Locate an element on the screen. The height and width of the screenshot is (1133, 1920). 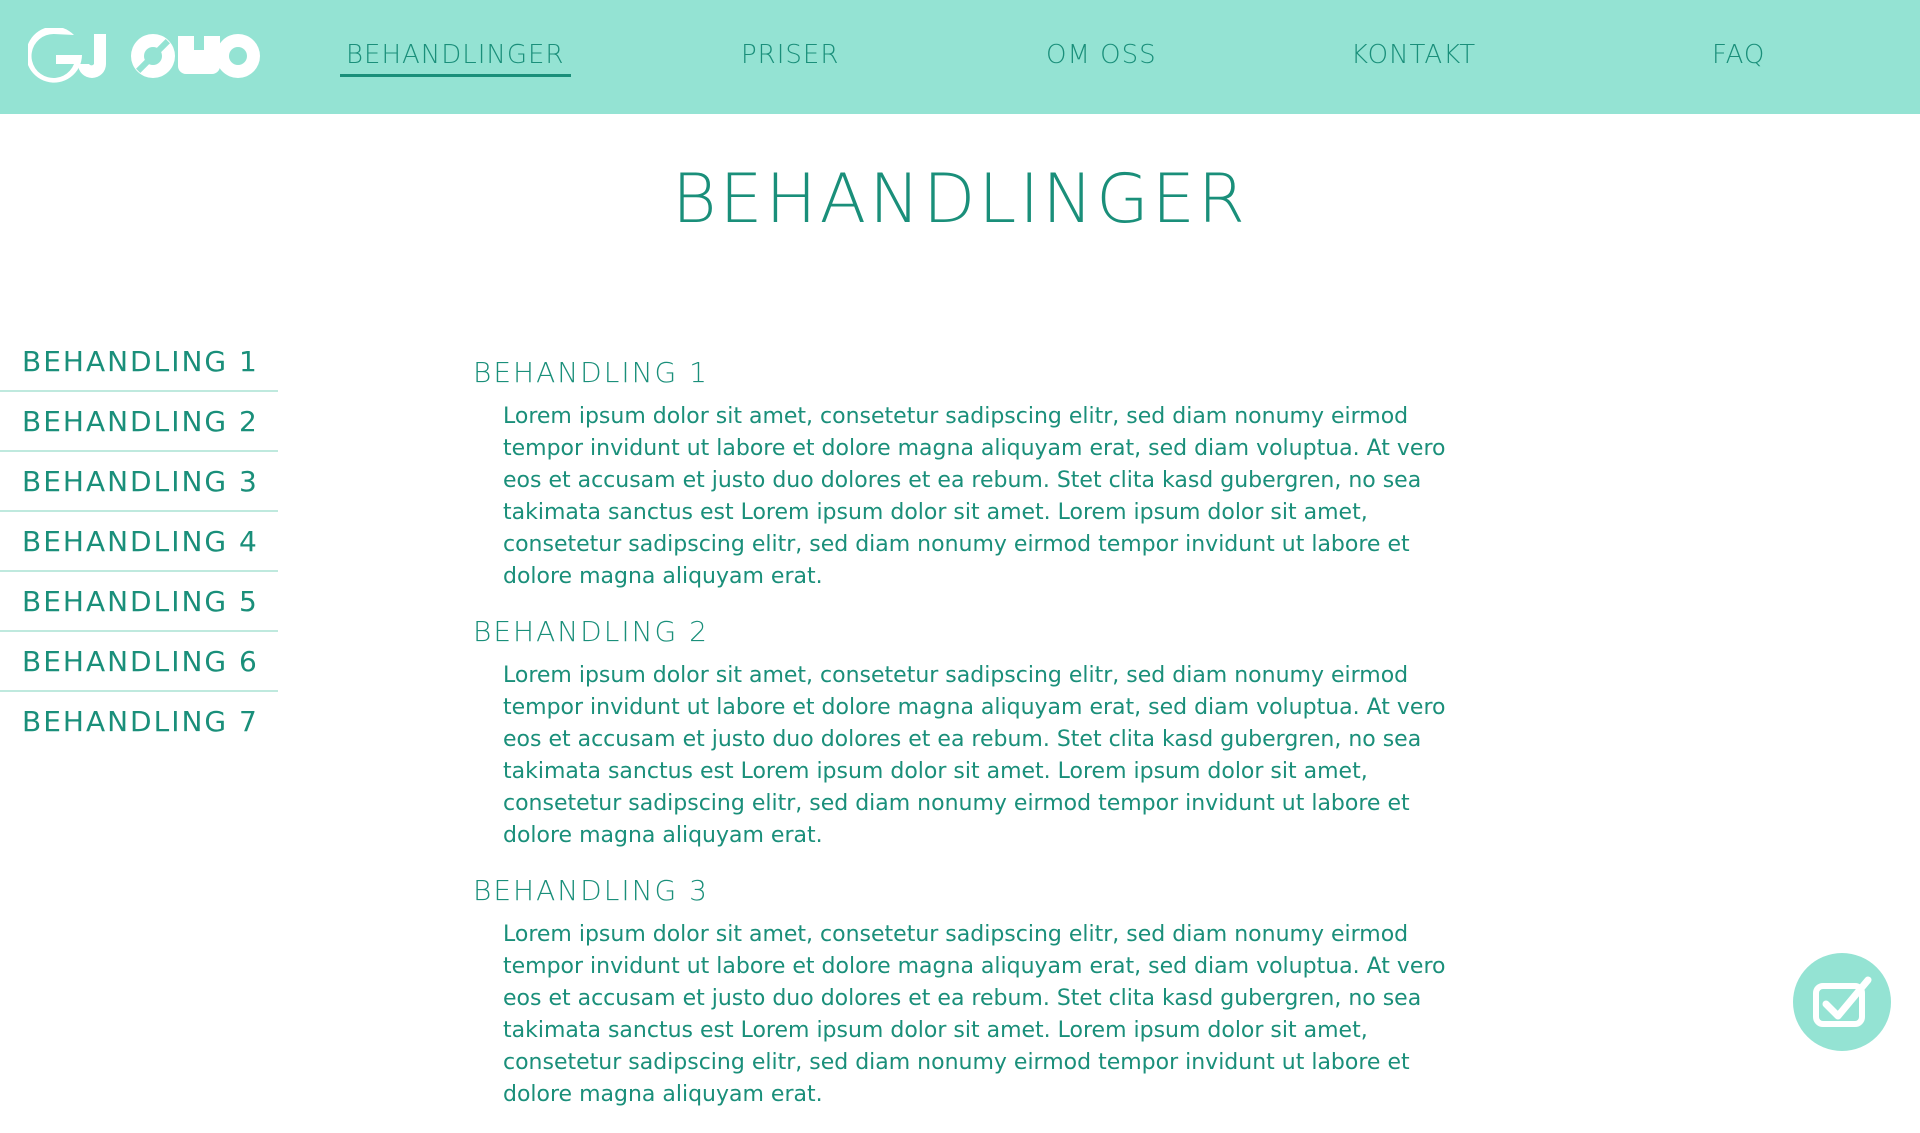
top-navigation-bar: BEHANDLINGER PRISER OM OSS KONTAKT FAQ is located at coordinates (960, 57).